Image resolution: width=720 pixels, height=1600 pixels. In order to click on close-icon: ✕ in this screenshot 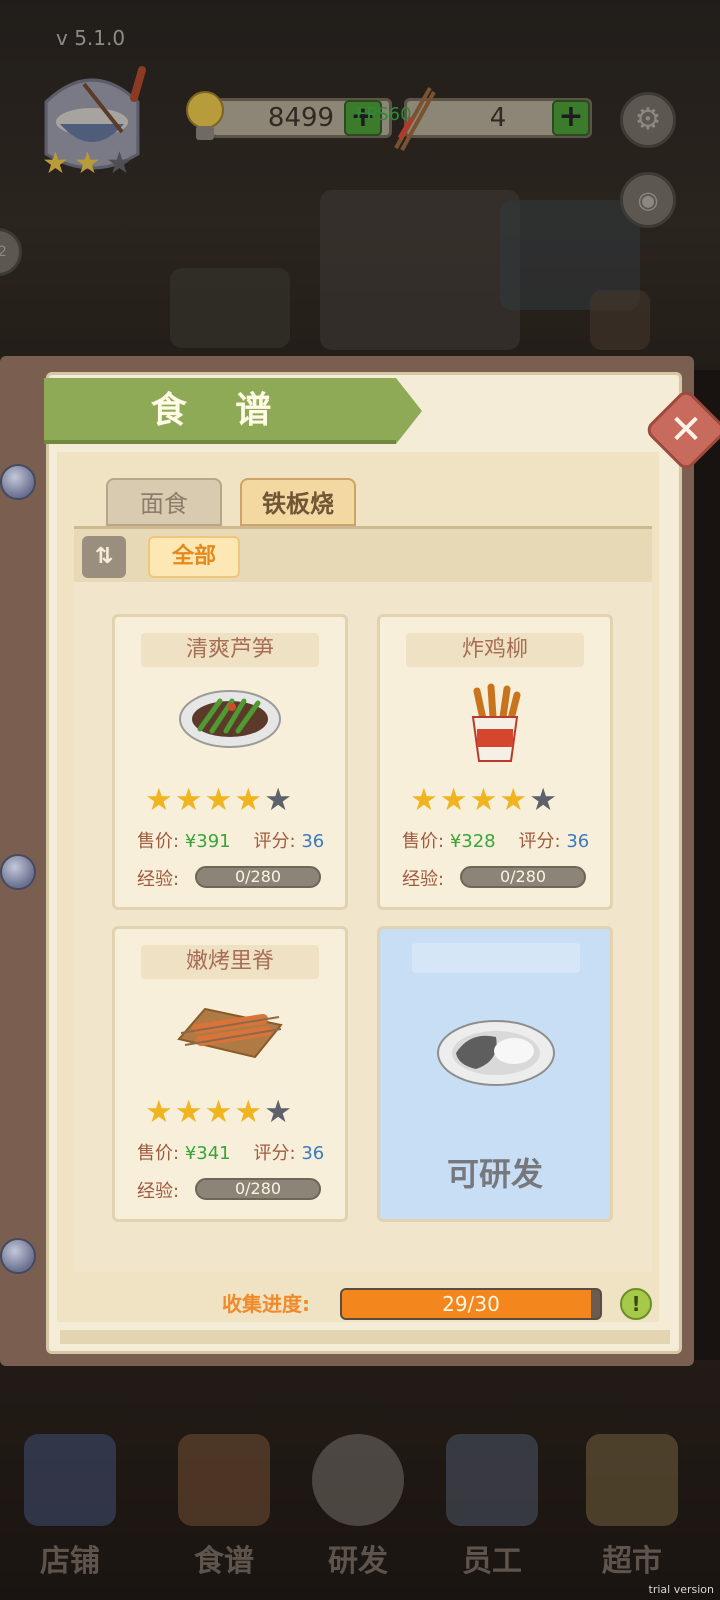, I will do `click(686, 430)`.